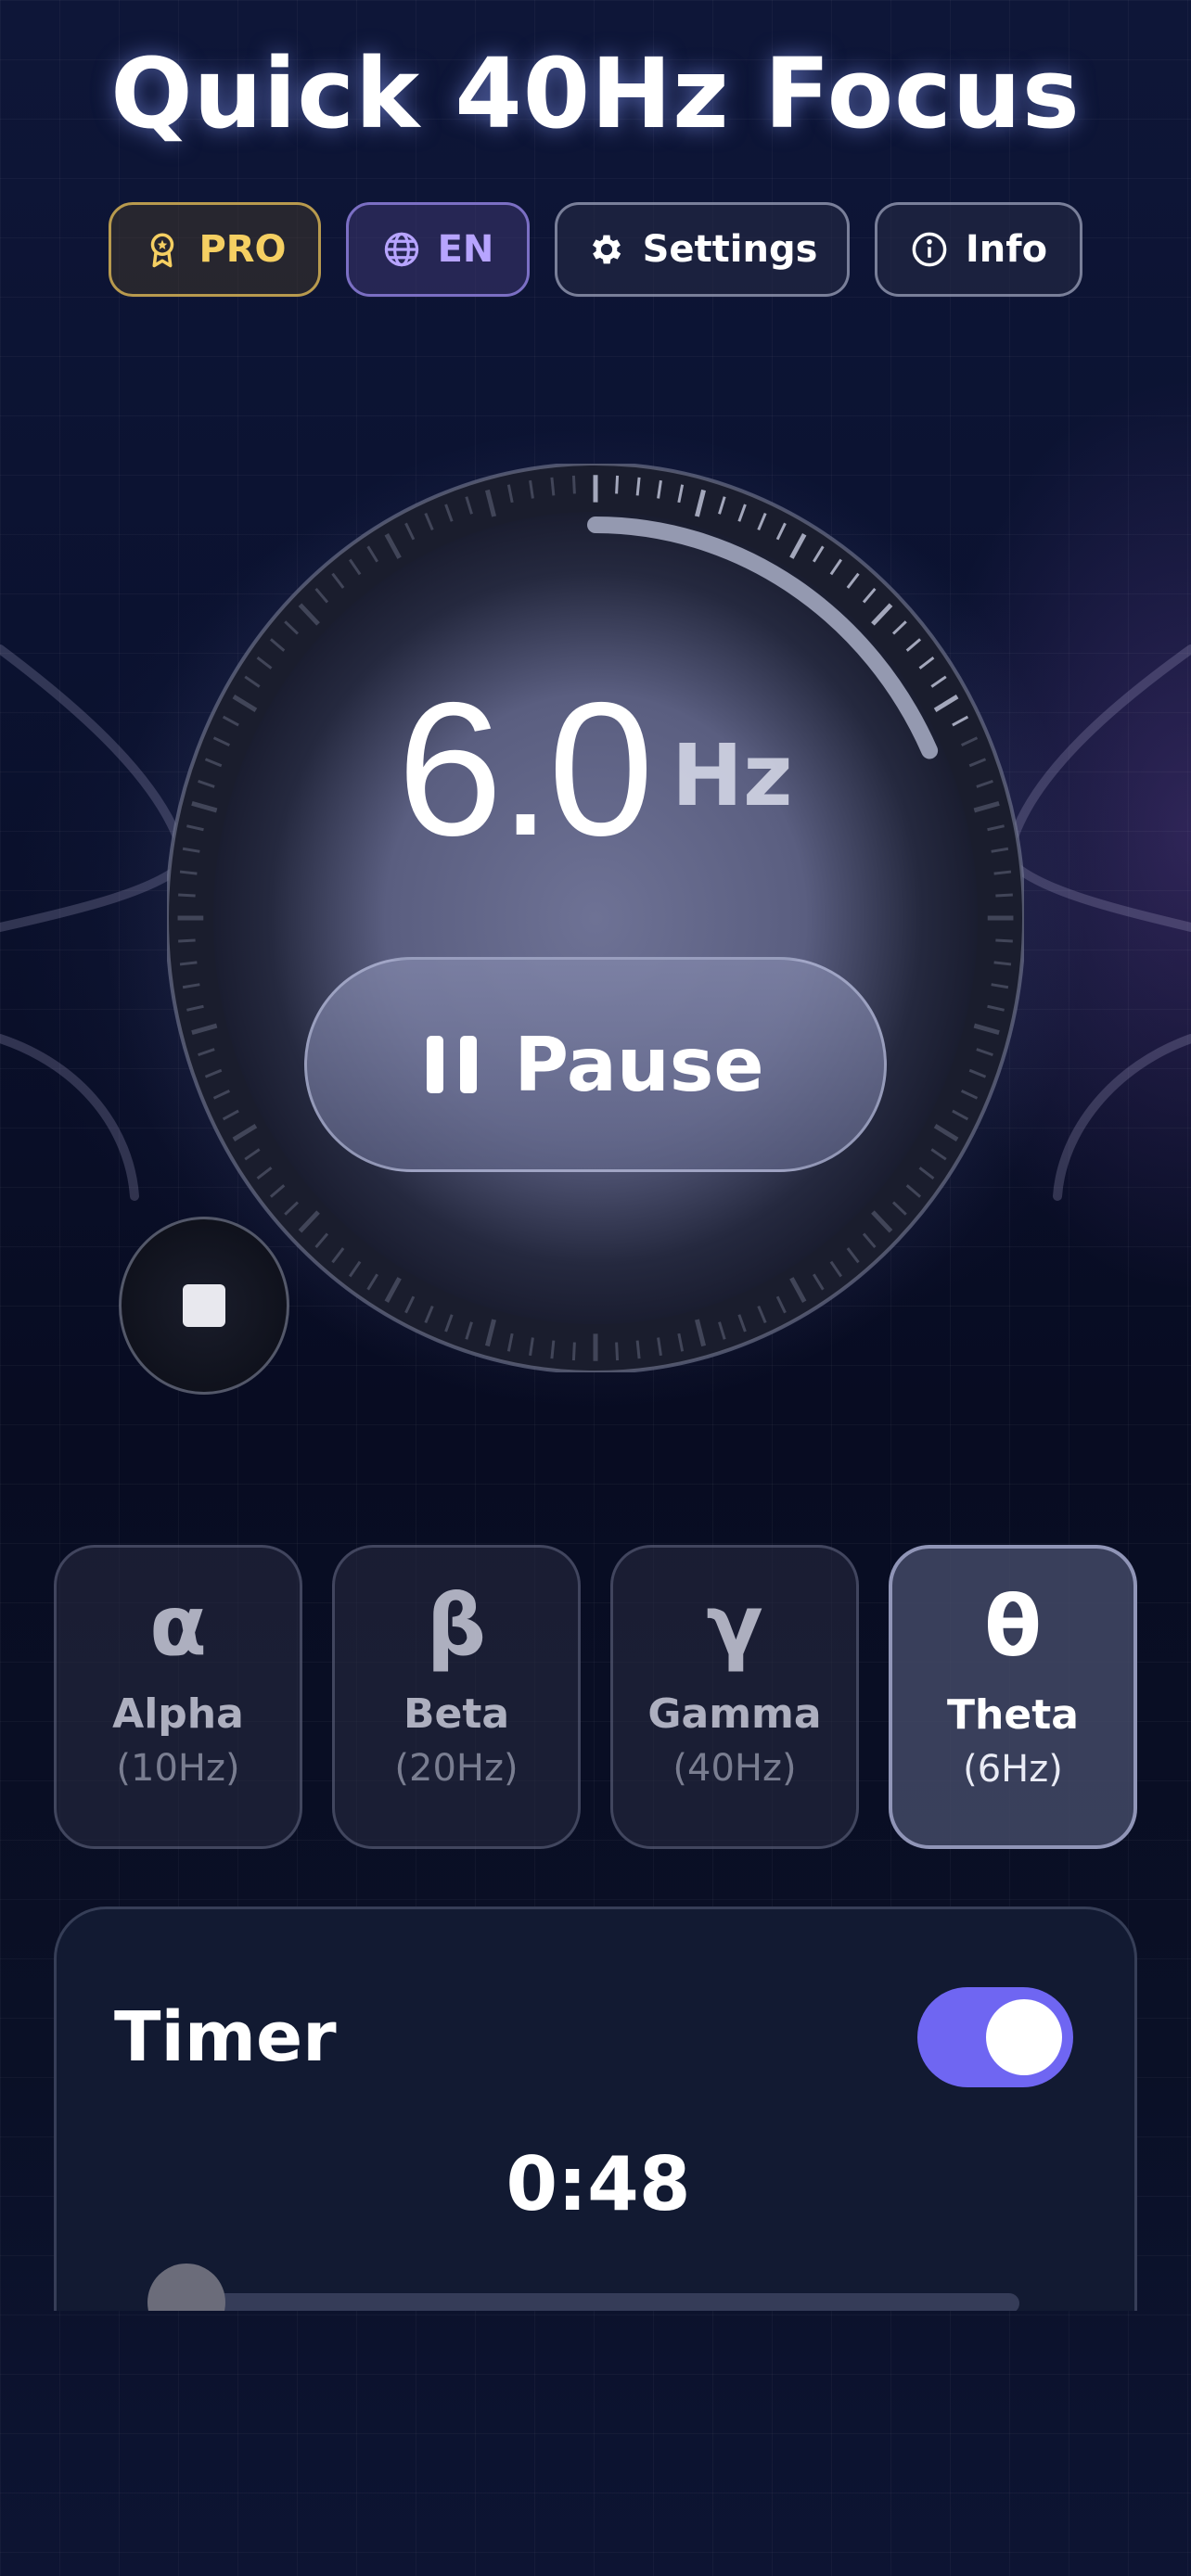 Image resolution: width=1191 pixels, height=2576 pixels. What do you see at coordinates (178, 1714) in the screenshot?
I see `preset-name: Alpha` at bounding box center [178, 1714].